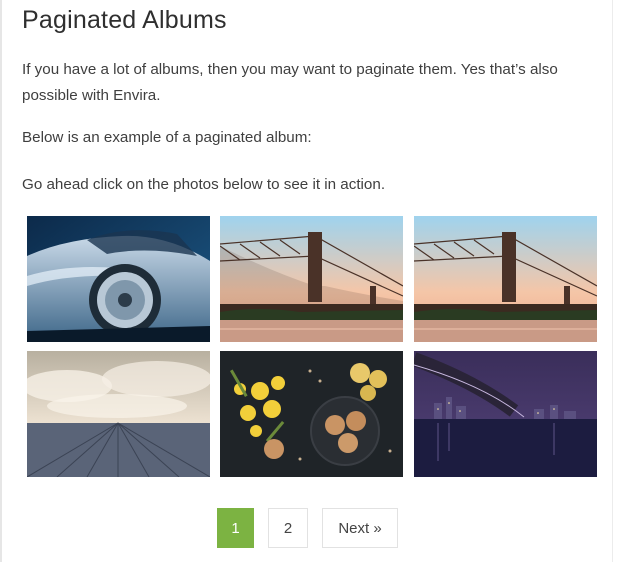  Describe the element at coordinates (288, 528) in the screenshot. I see `pagination-page-2: 2` at that location.